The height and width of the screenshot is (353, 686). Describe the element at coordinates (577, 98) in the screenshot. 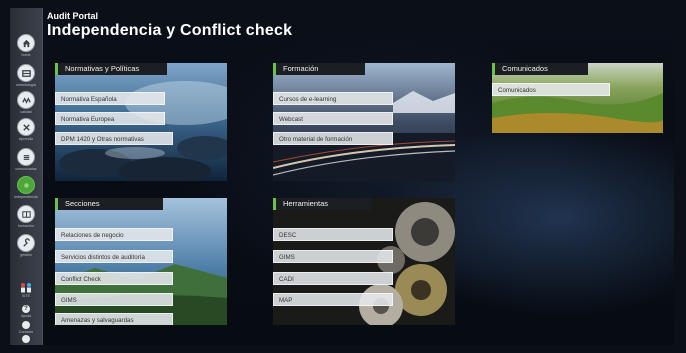

I see `tile-comunicados: Comunicados Comunicados` at that location.